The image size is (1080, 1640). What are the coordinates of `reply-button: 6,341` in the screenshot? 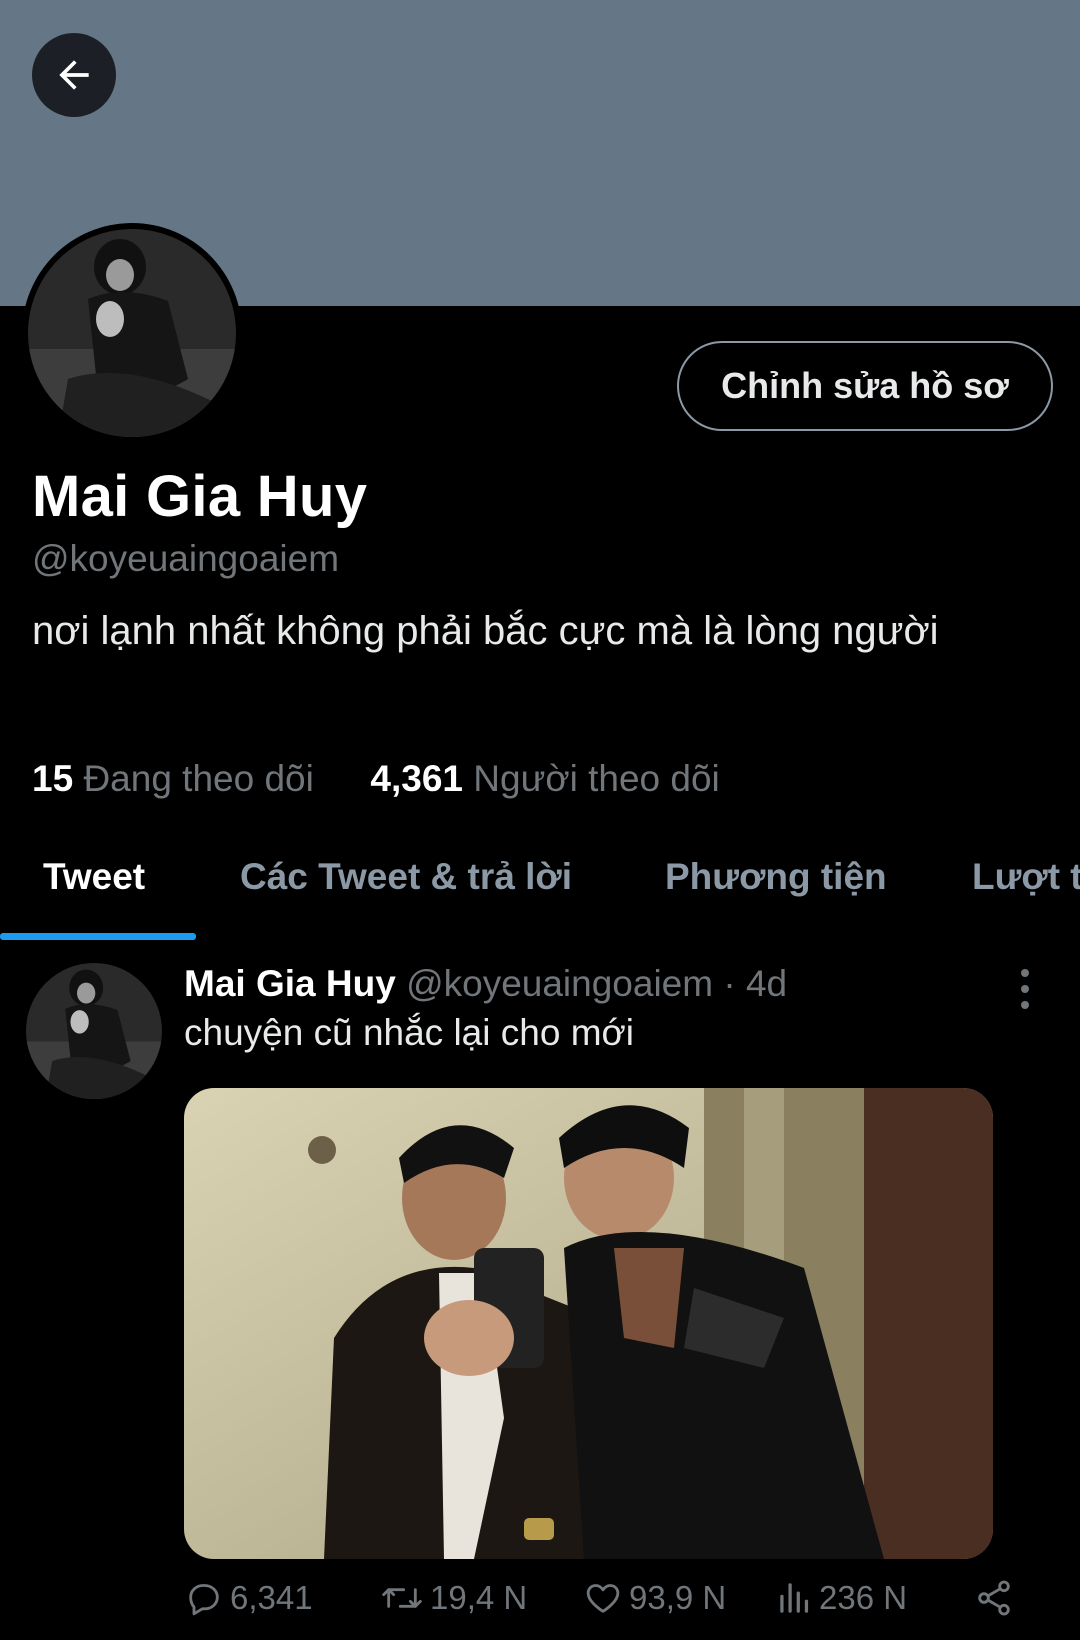 It's located at (248, 1598).